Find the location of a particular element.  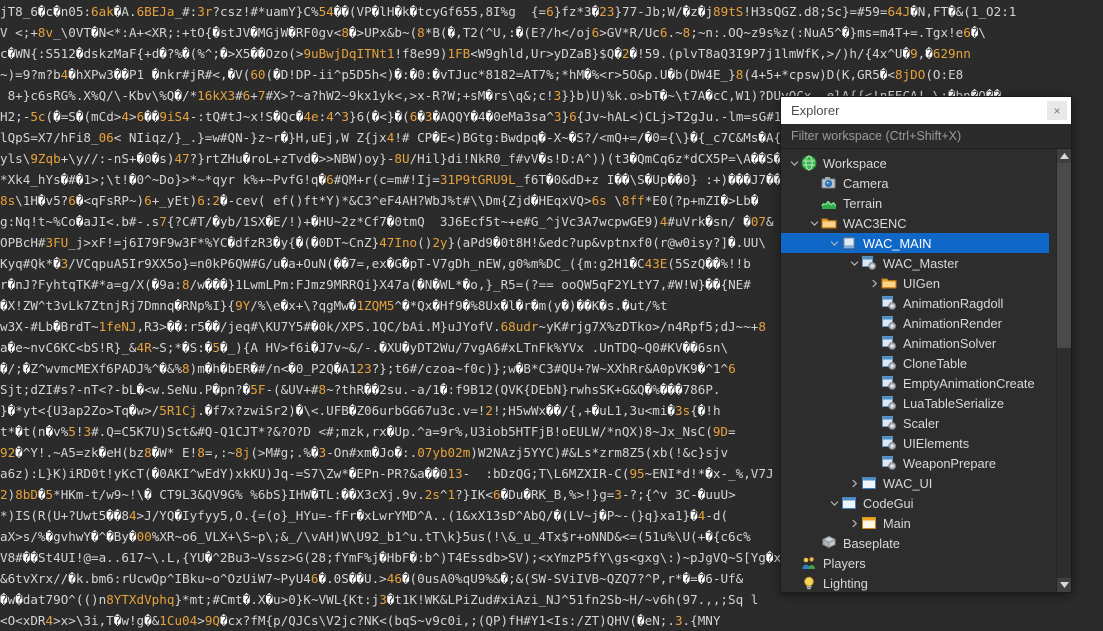

tree-item-weaponprepare: WeaponPrepare is located at coordinates (919, 463).